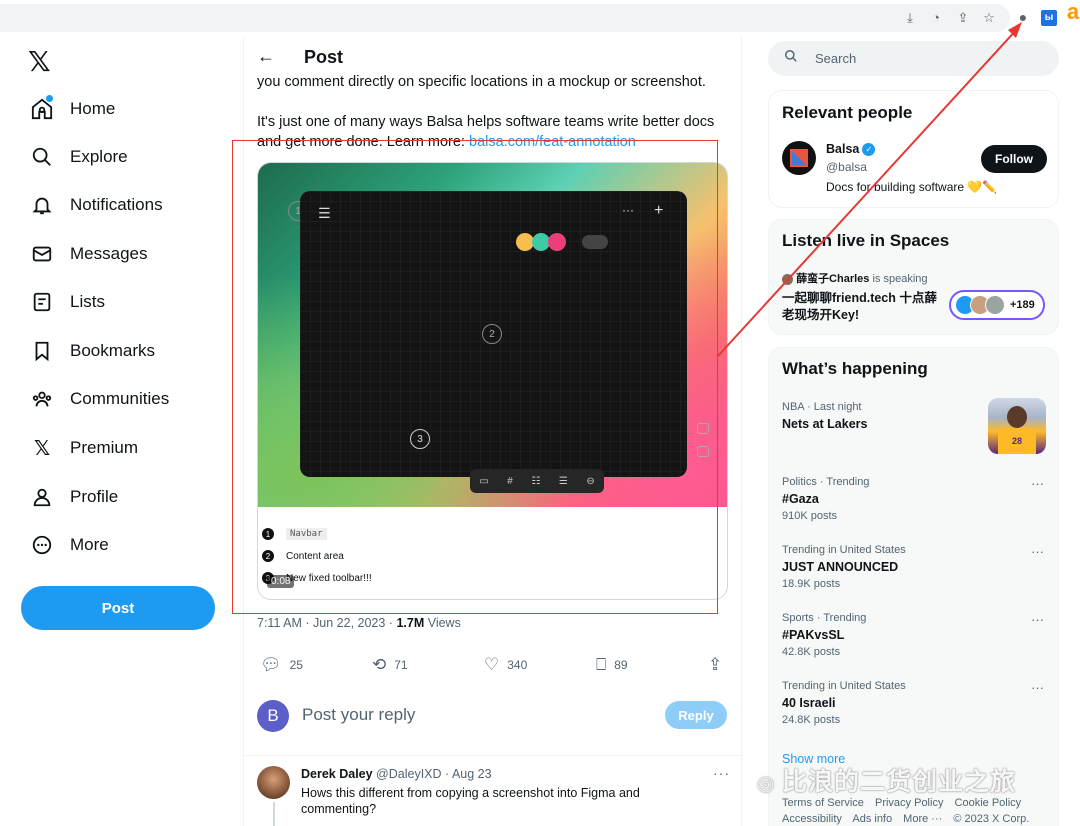 This screenshot has height=826, width=1080. What do you see at coordinates (869, 189) in the screenshot?
I see `annotation-arrow` at bounding box center [869, 189].